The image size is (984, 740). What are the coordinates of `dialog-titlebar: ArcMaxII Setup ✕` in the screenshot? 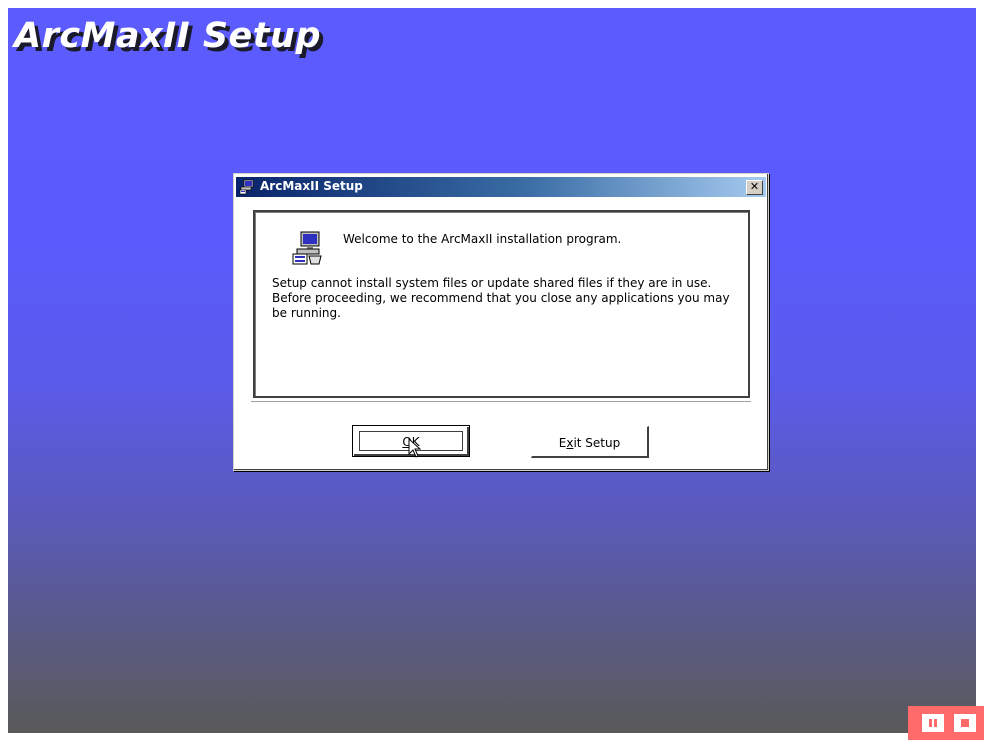 It's located at (501, 187).